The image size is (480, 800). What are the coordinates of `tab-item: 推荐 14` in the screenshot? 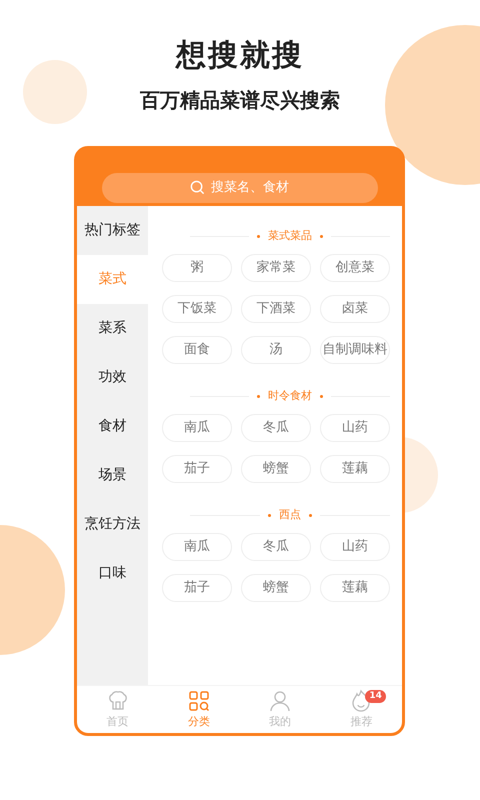 It's located at (361, 709).